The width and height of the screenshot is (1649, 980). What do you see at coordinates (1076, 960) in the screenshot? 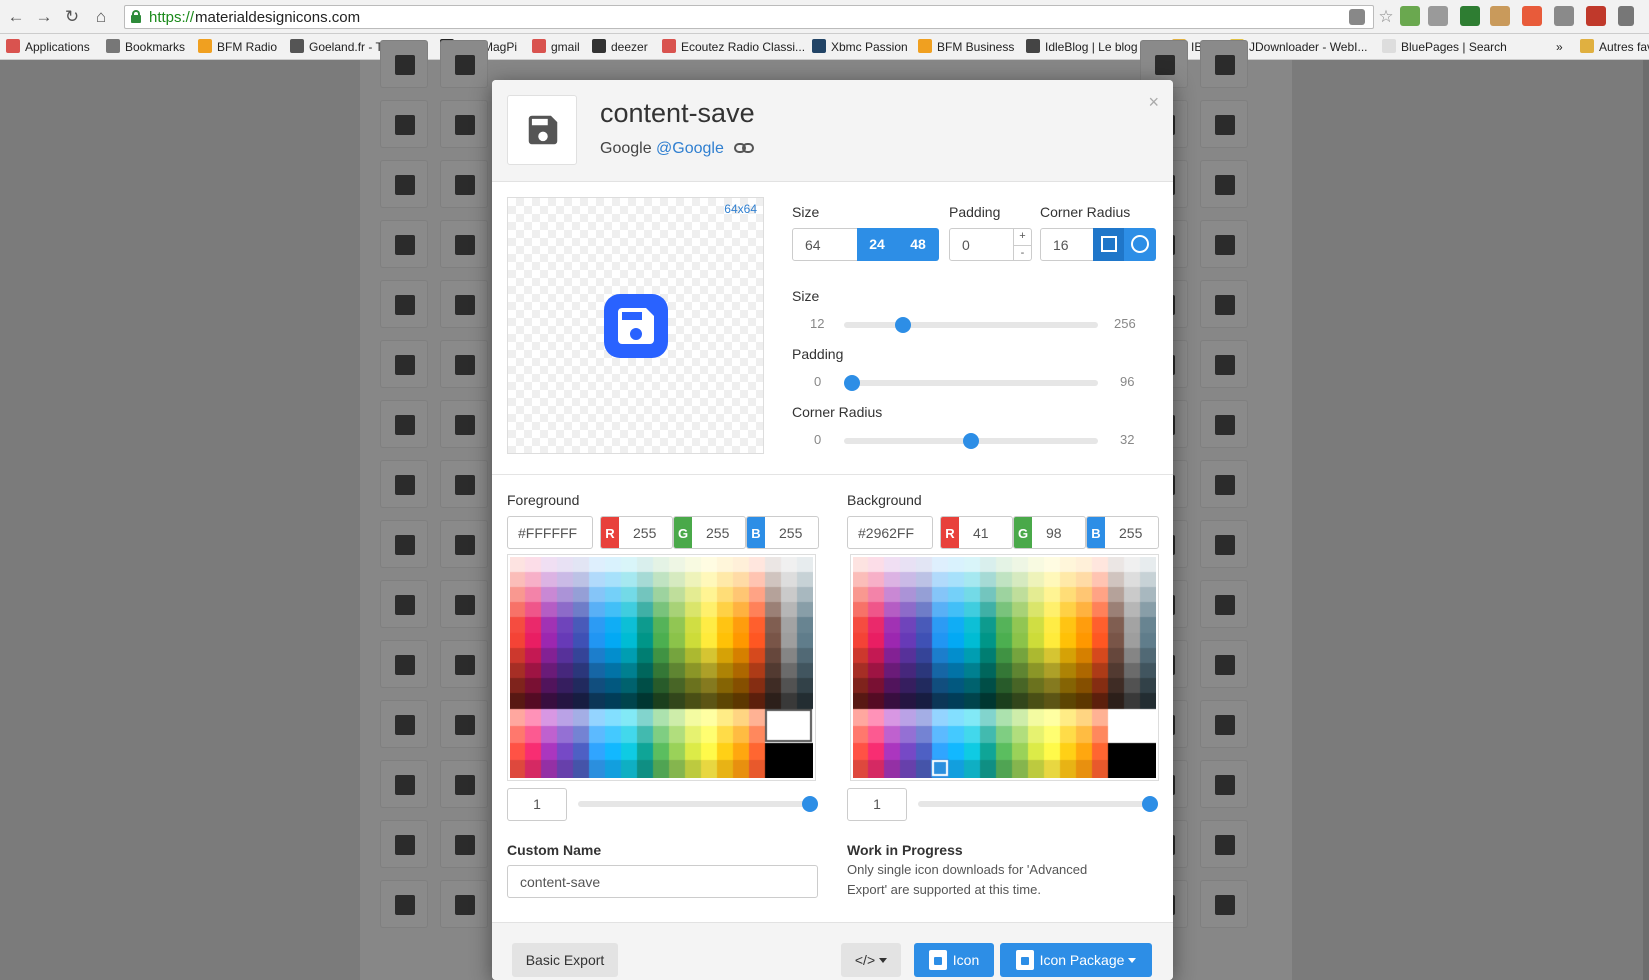
I see `download-icon-package-button: Icon Package` at bounding box center [1076, 960].